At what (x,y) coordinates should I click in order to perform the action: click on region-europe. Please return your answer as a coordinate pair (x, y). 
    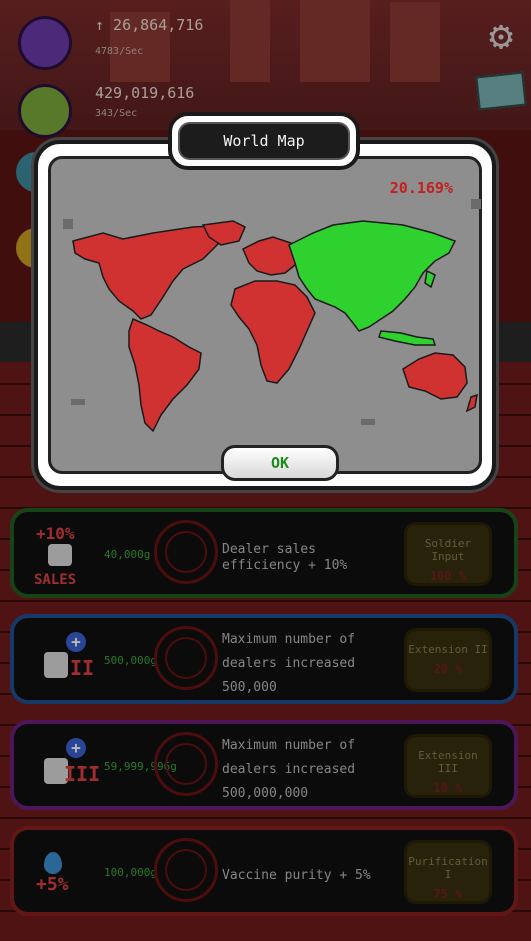
    Looking at the image, I should click on (271, 256).